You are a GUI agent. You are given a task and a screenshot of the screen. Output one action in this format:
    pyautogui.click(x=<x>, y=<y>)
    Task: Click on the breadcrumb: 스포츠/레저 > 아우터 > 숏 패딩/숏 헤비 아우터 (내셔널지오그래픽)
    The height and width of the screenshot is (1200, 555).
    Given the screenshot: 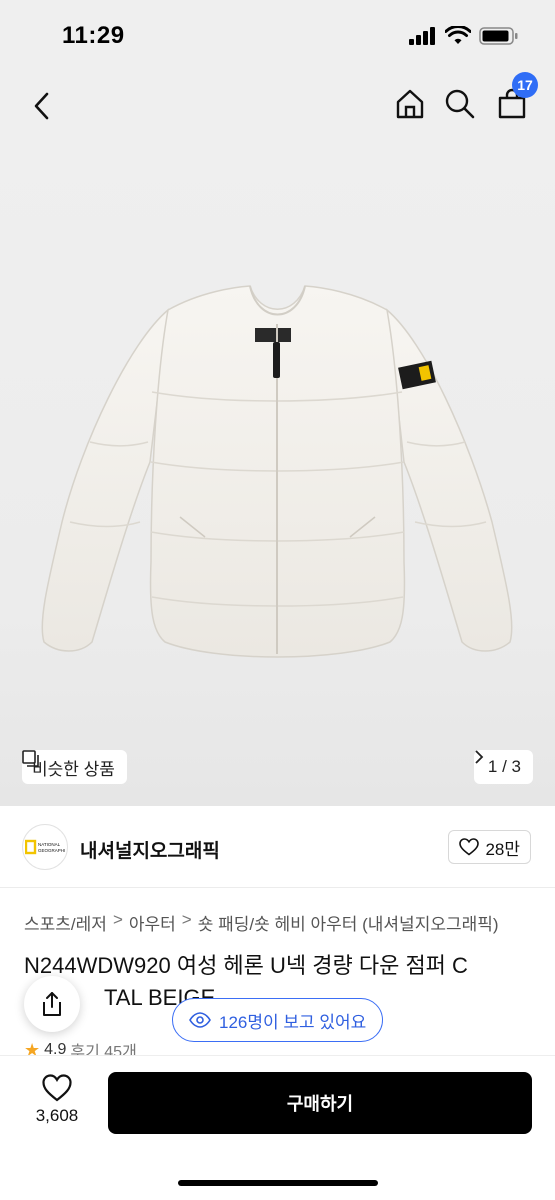 What is the action you would take?
    pyautogui.click(x=261, y=922)
    